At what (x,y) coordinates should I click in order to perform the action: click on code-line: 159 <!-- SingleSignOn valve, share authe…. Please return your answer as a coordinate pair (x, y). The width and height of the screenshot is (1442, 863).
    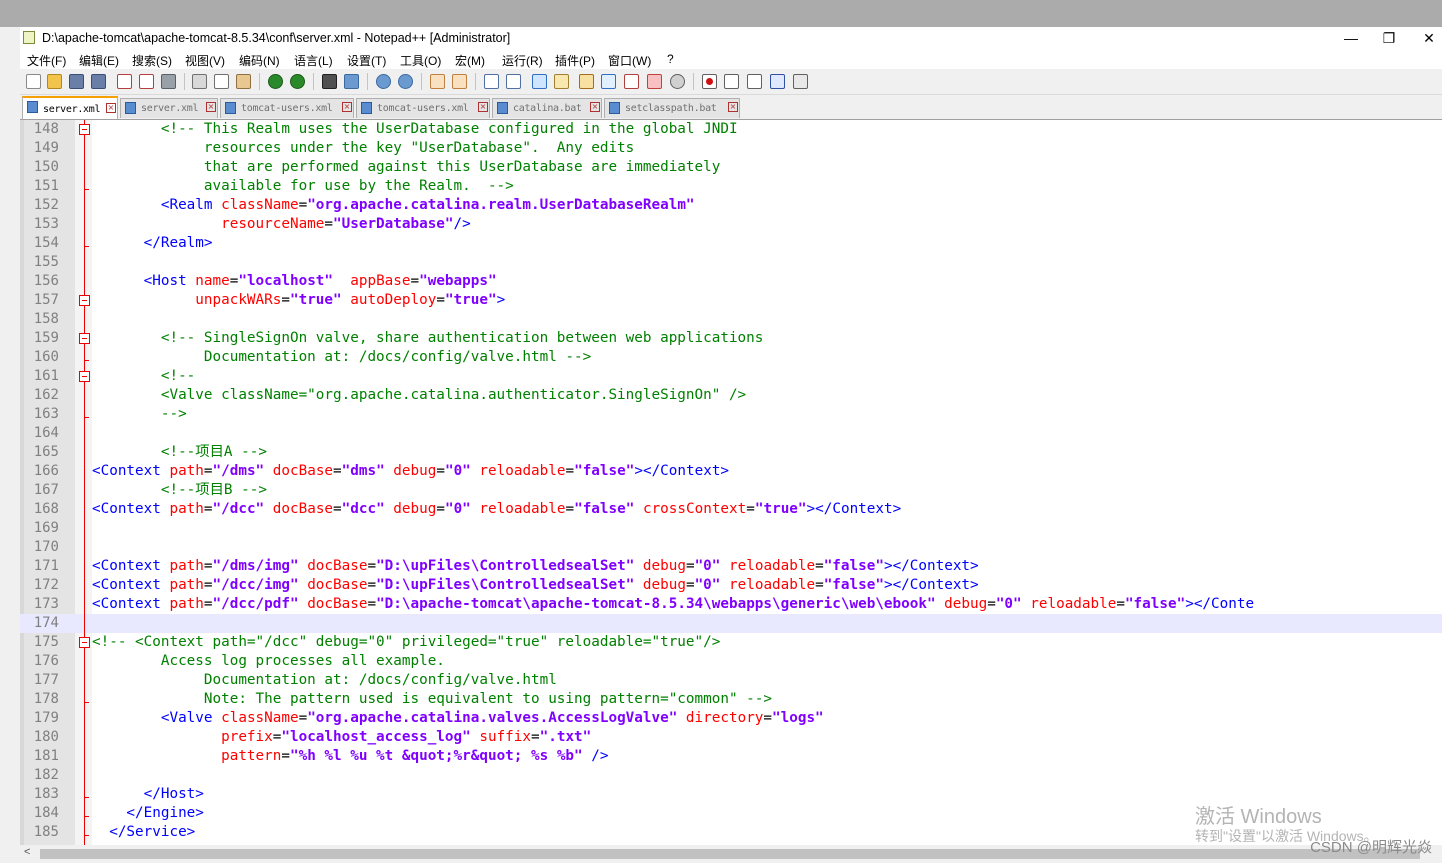
    Looking at the image, I should click on (731, 338).